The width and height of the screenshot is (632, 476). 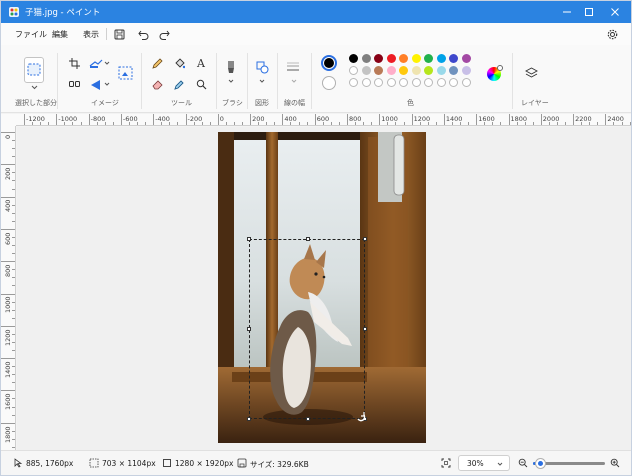 I want to click on line-width-button, so click(x=293, y=67).